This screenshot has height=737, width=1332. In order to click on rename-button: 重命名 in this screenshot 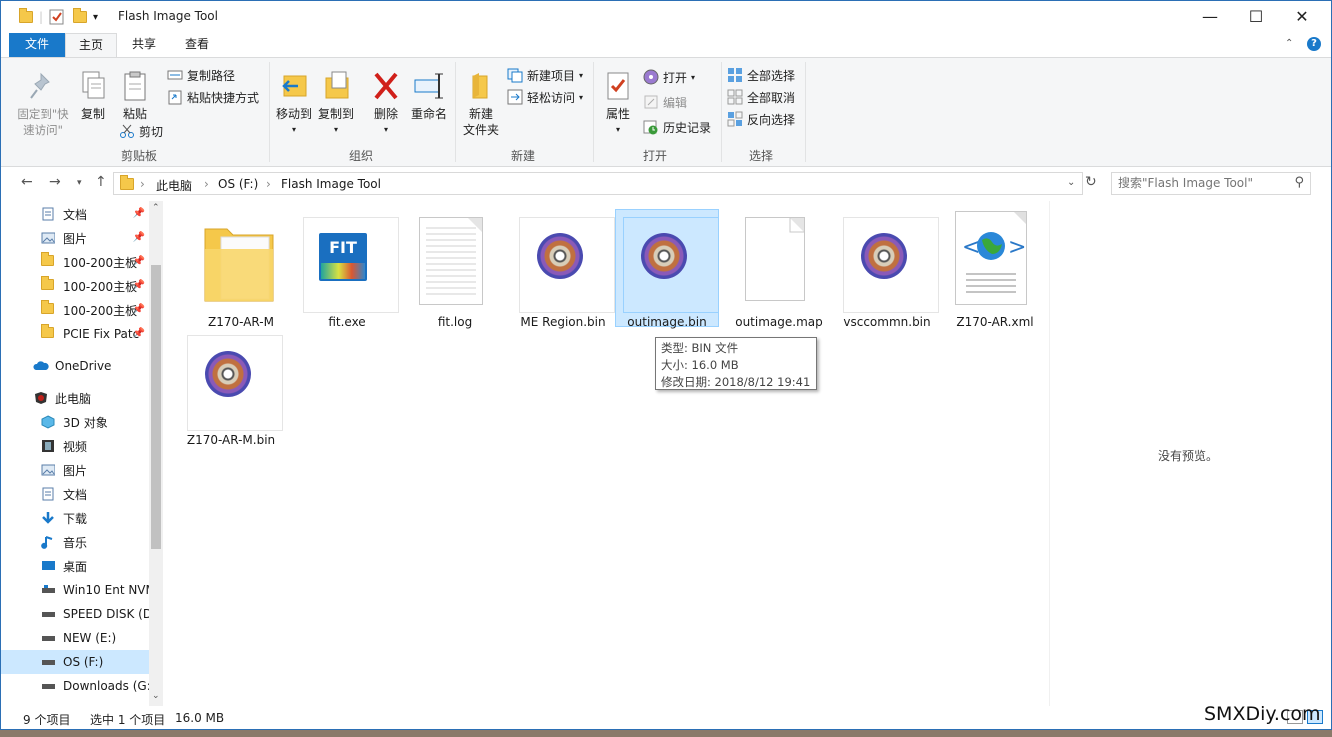, I will do `click(429, 96)`.